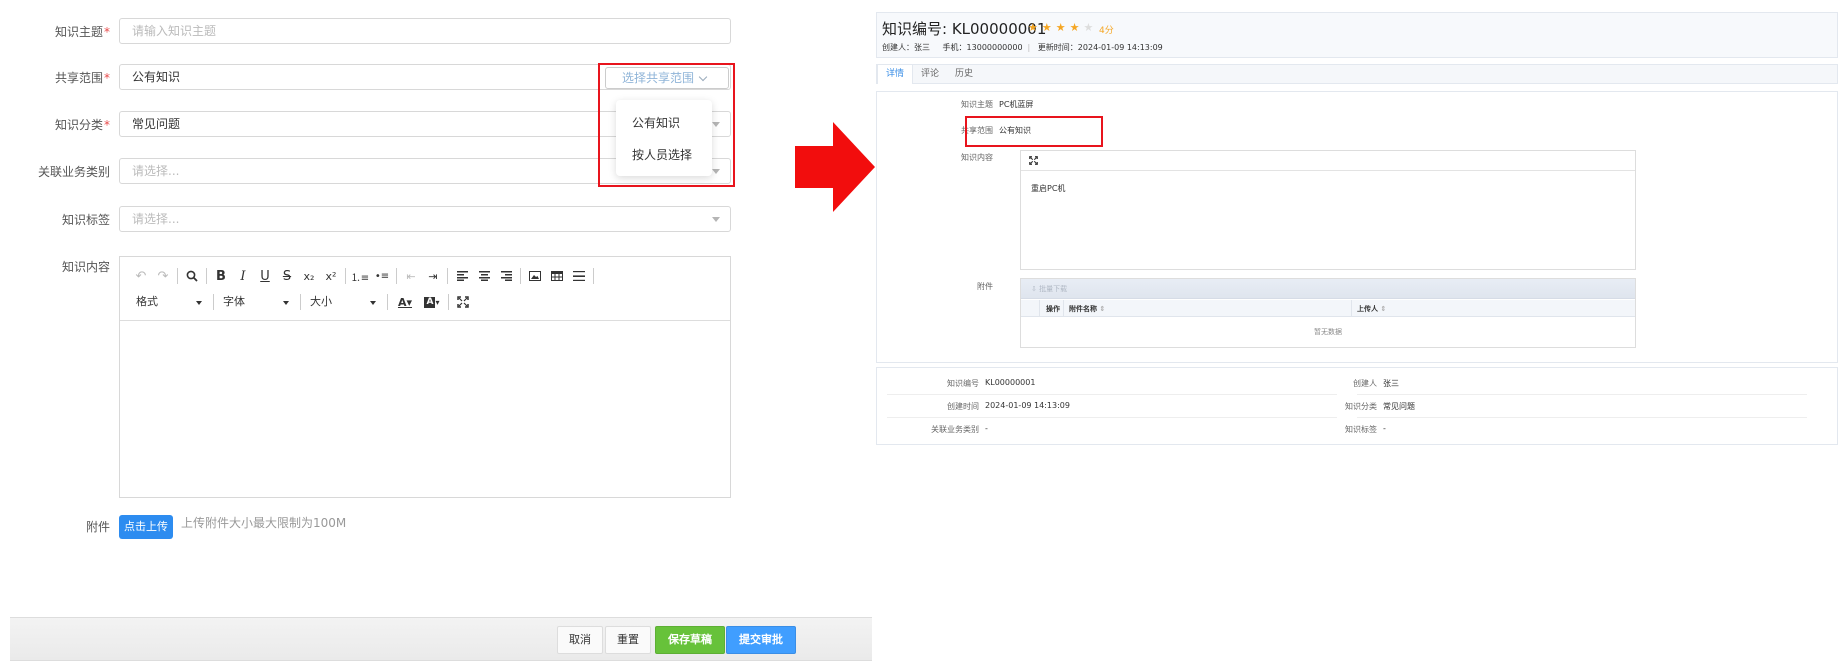  I want to click on detail-topic-label: 知识主题, so click(977, 104).